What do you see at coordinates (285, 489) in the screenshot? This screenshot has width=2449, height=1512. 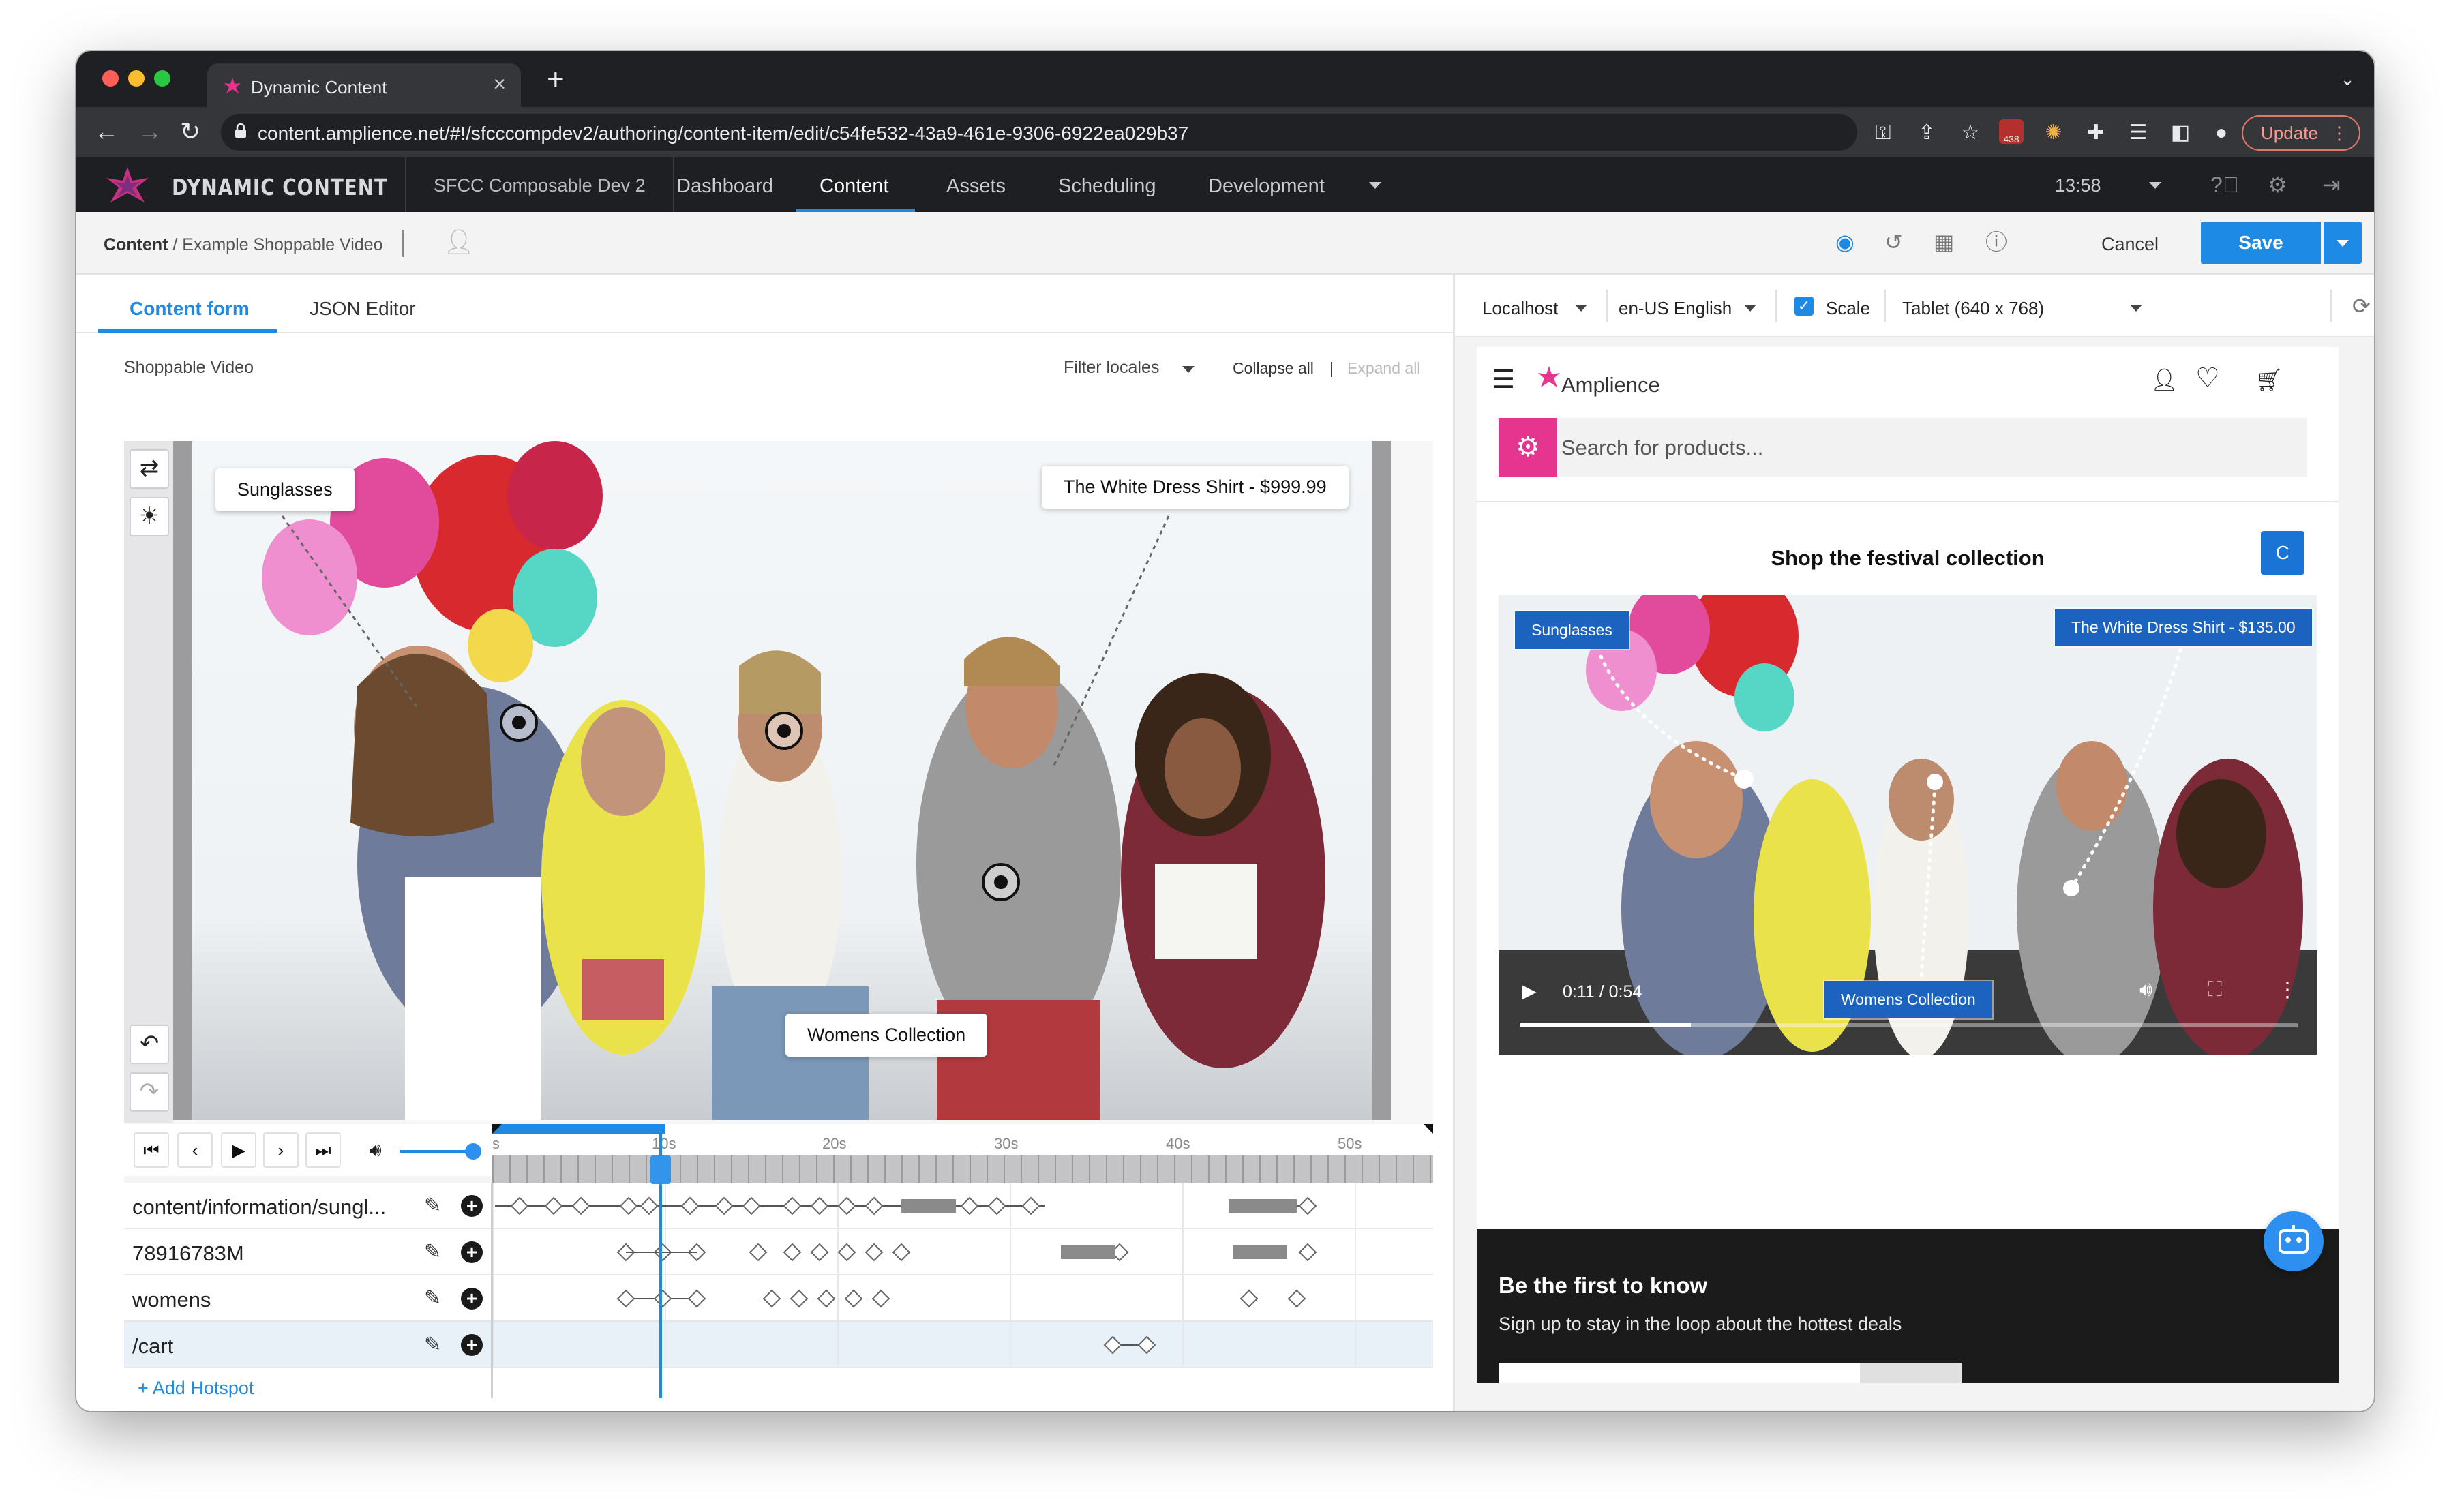 I see `video-label-sunglasses: Sunglasses` at bounding box center [285, 489].